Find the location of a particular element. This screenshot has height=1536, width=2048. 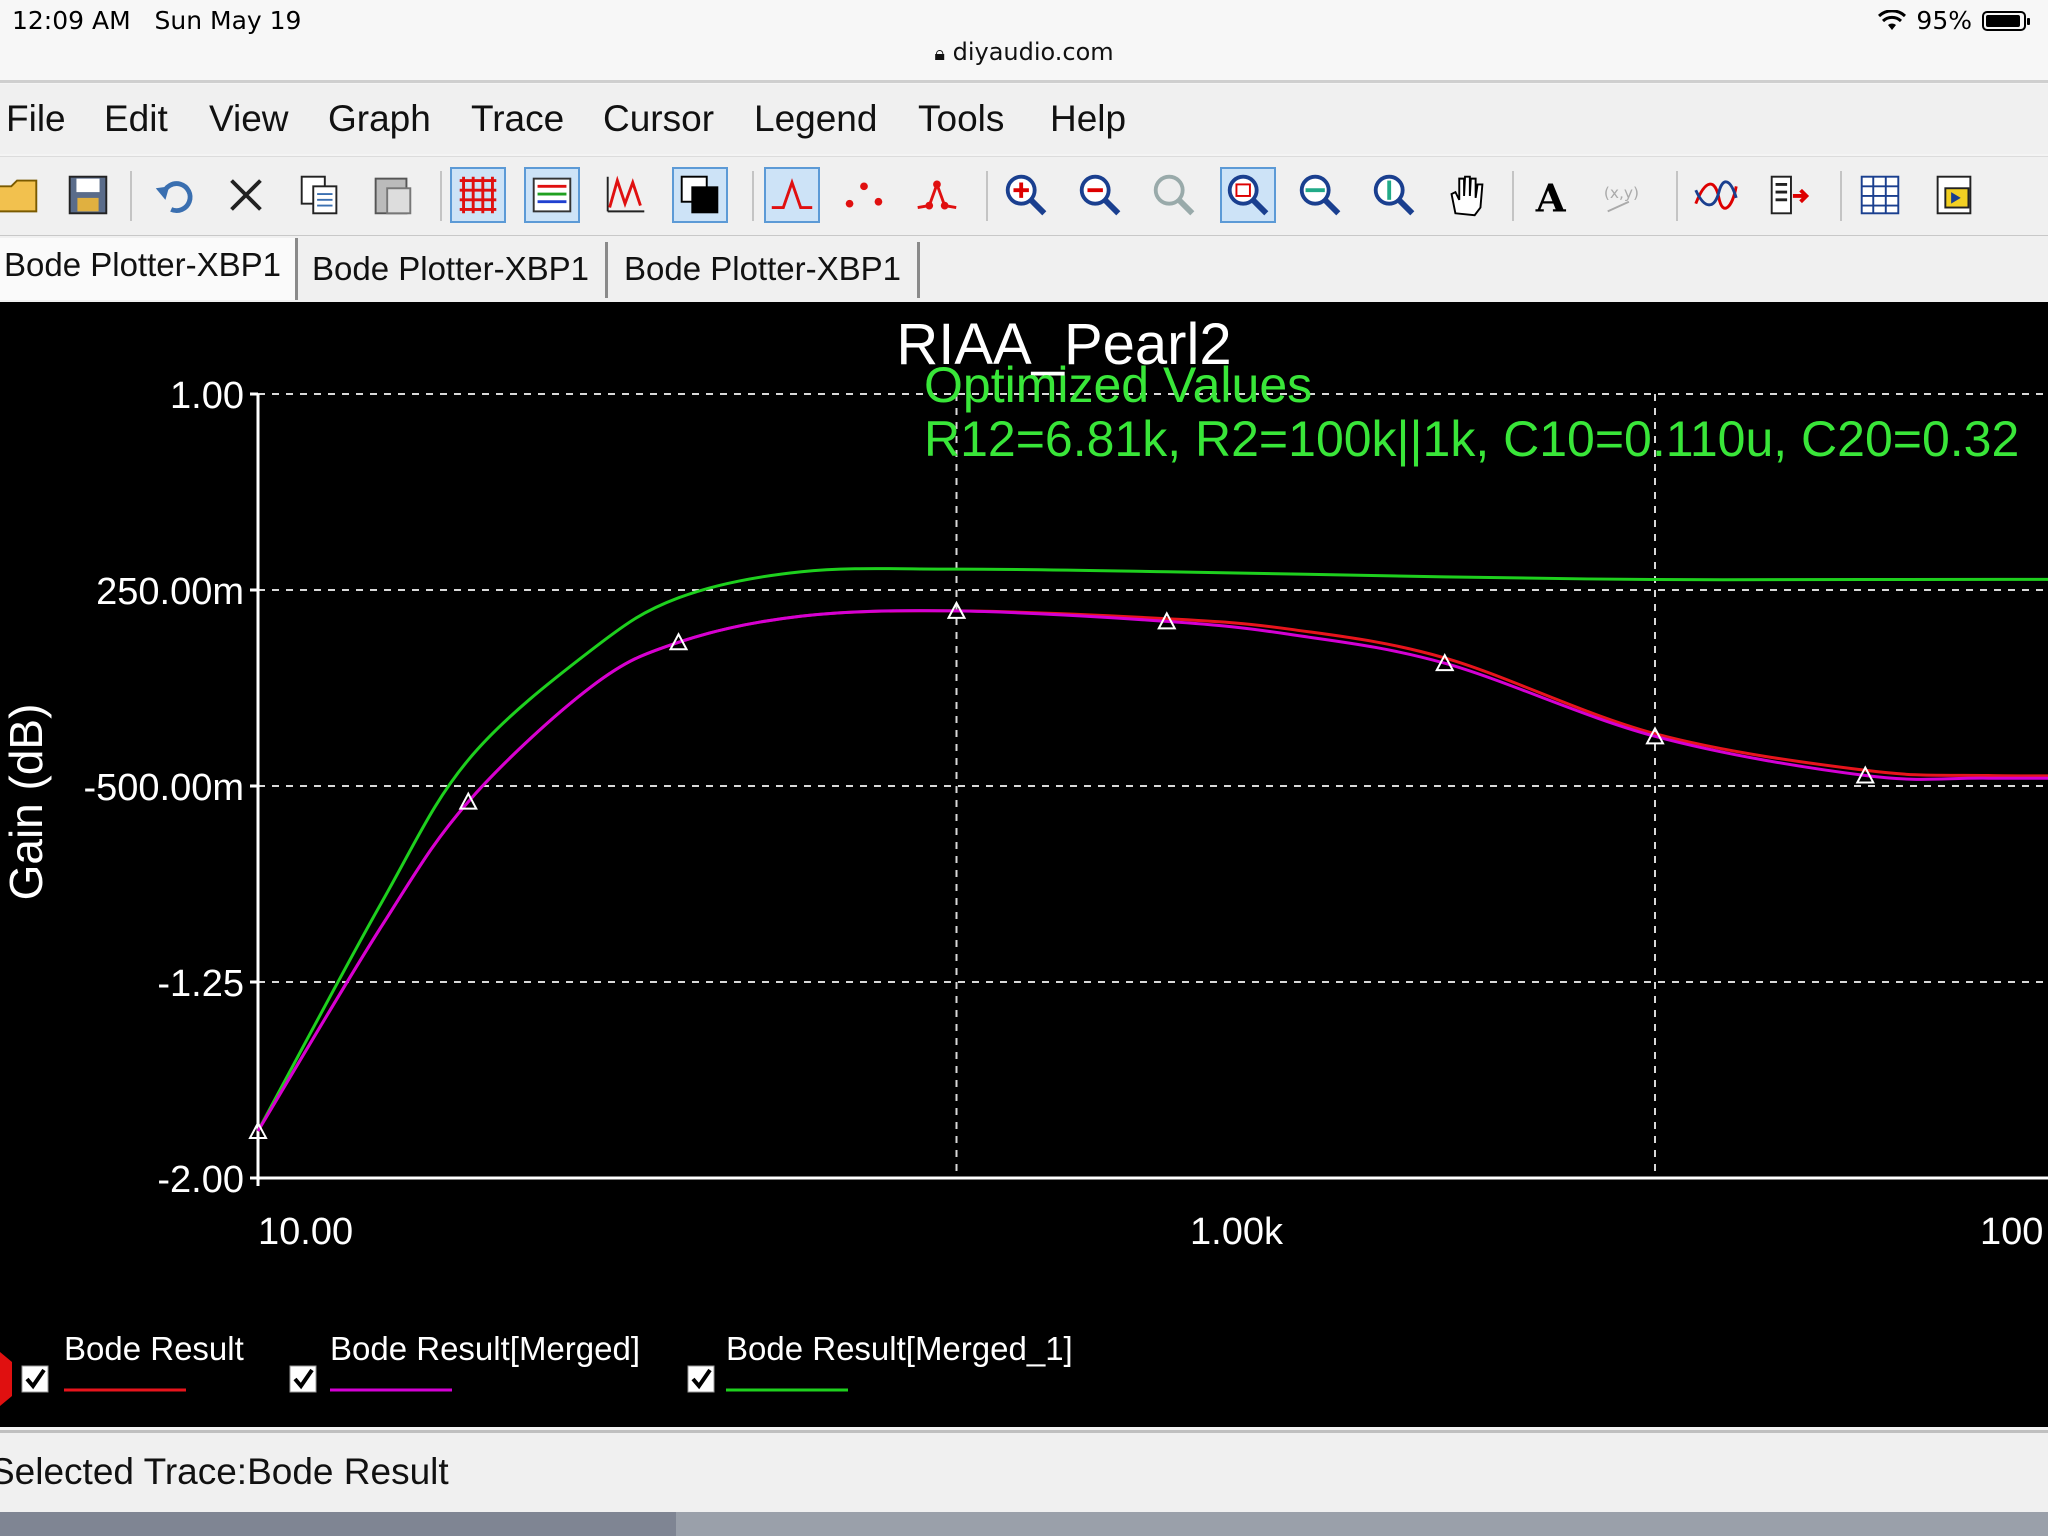

delete-icon is located at coordinates (246, 195).